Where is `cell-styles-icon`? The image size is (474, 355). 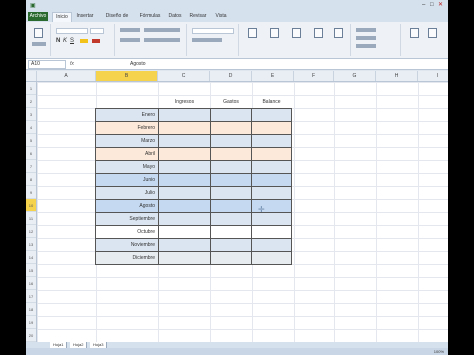 cell-styles-icon is located at coordinates (296, 33).